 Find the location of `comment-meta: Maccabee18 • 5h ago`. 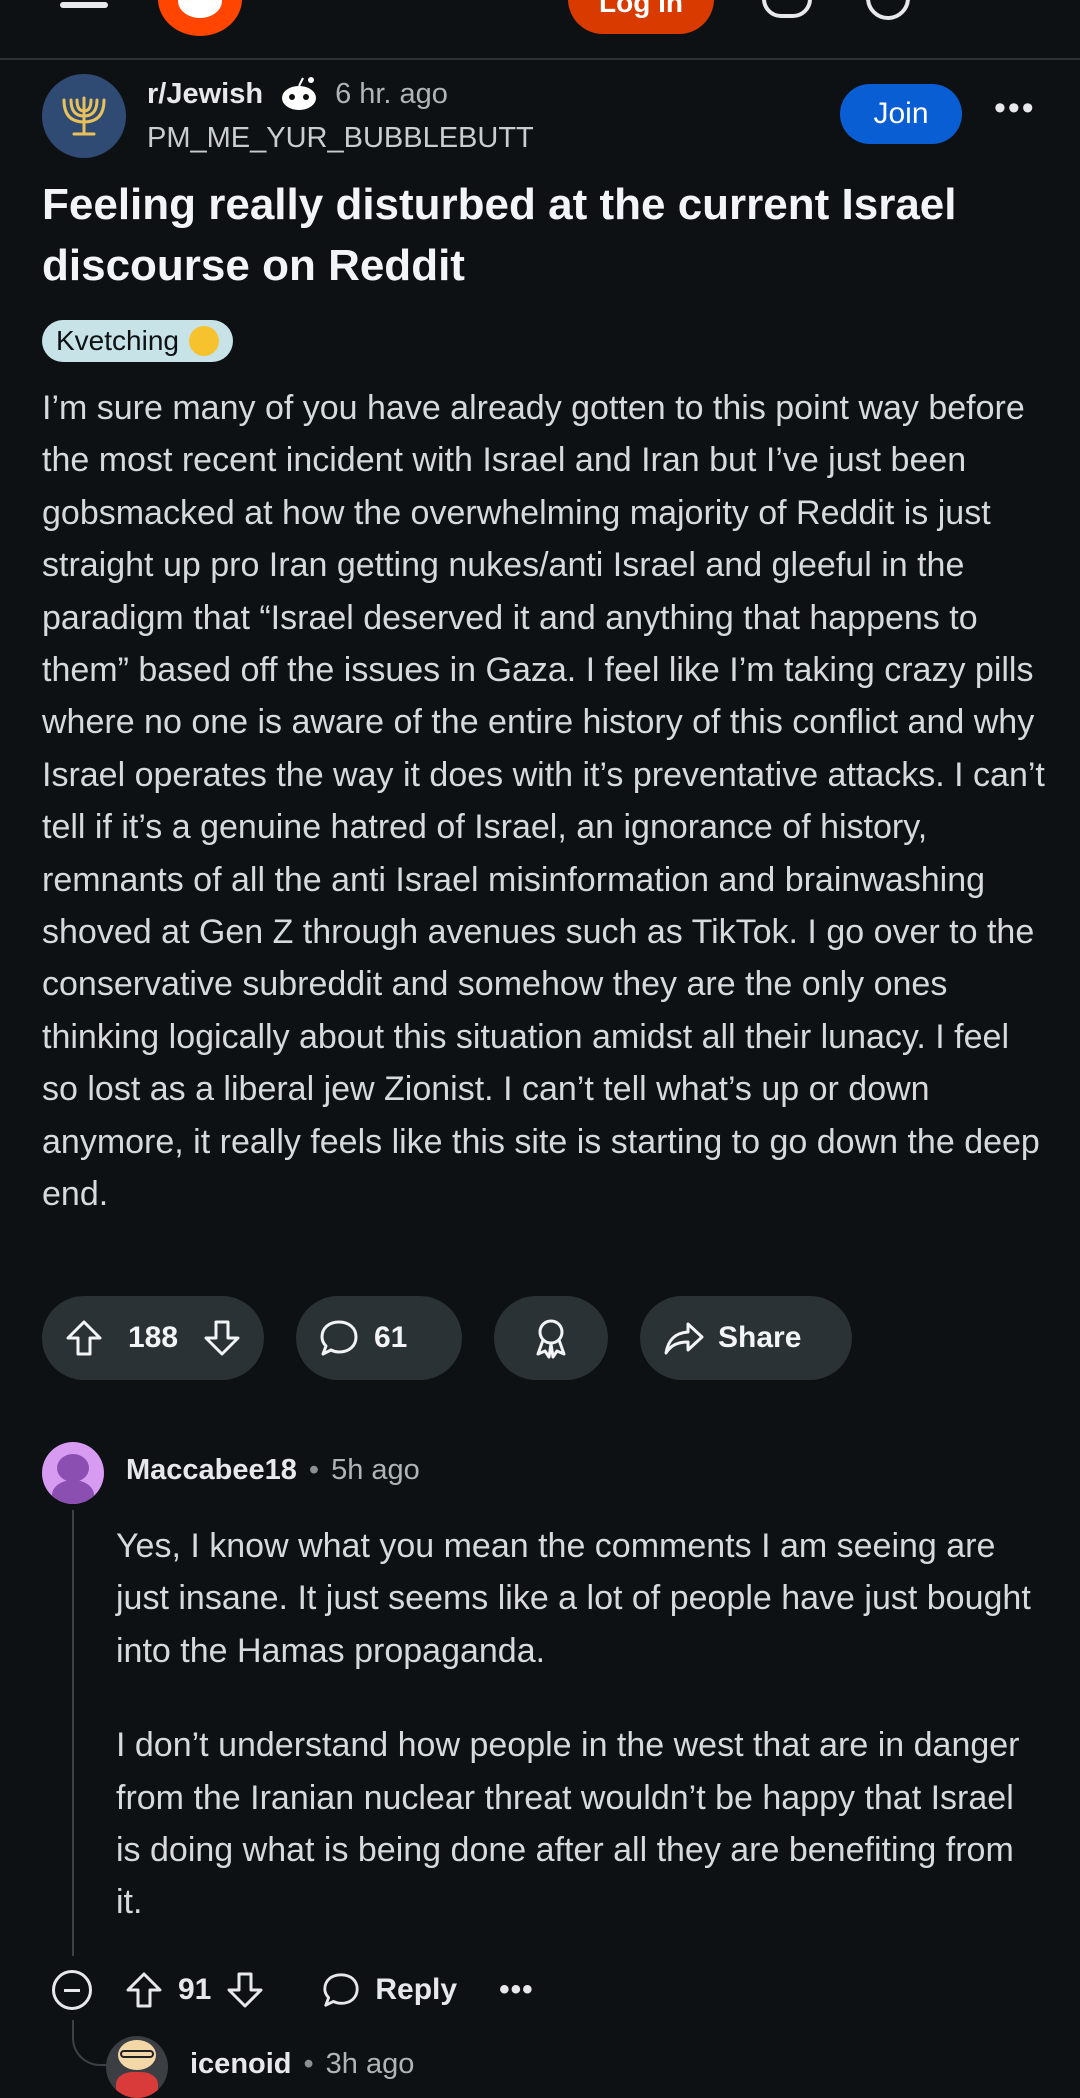

comment-meta: Maccabee18 • 5h ago is located at coordinates (273, 1470).